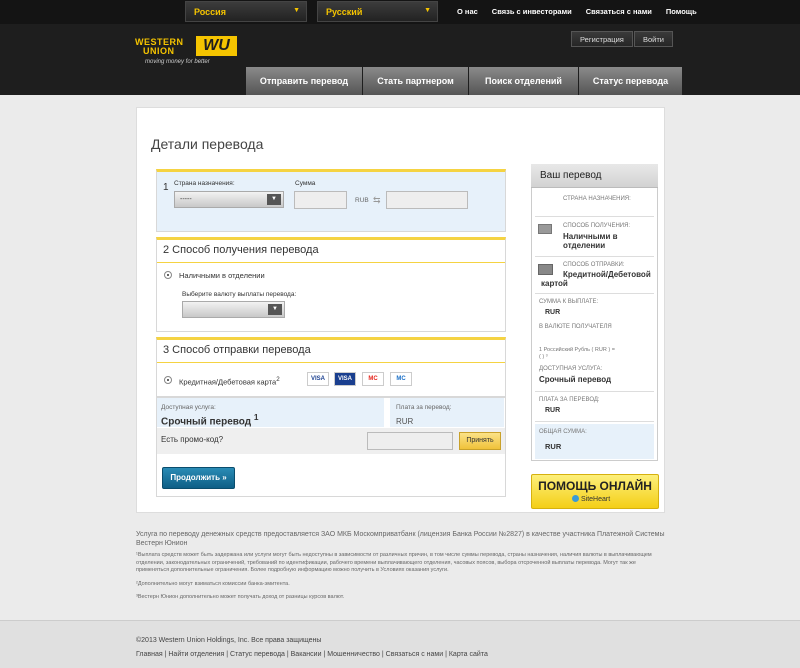 The image size is (800, 668). Describe the element at coordinates (597, 199) in the screenshot. I see `summary-destination-label: СТРАНА НАЗНАЧЕНИЯ:` at that location.